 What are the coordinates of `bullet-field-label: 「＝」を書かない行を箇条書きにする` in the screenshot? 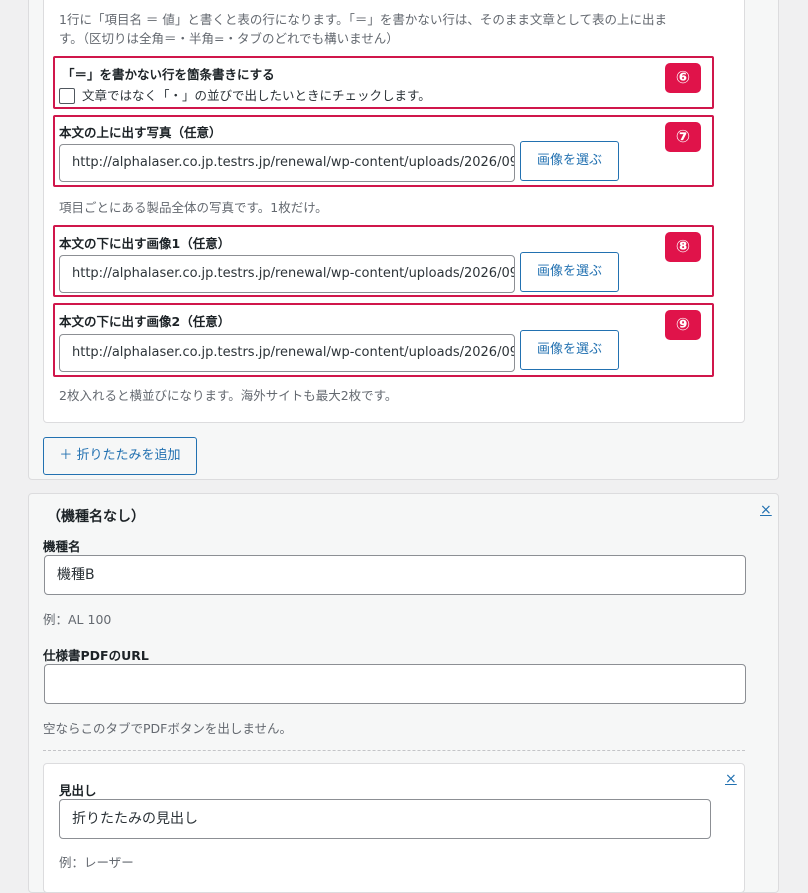 It's located at (168, 74).